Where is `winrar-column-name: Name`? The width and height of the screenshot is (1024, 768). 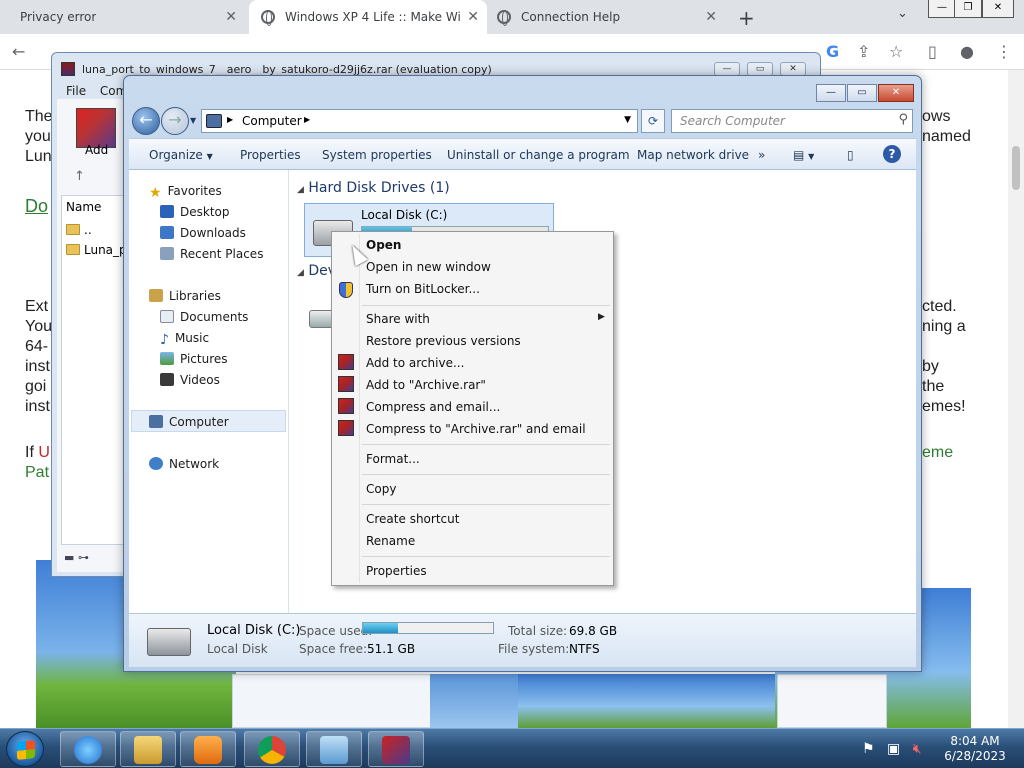
winrar-column-name: Name is located at coordinates (83, 207).